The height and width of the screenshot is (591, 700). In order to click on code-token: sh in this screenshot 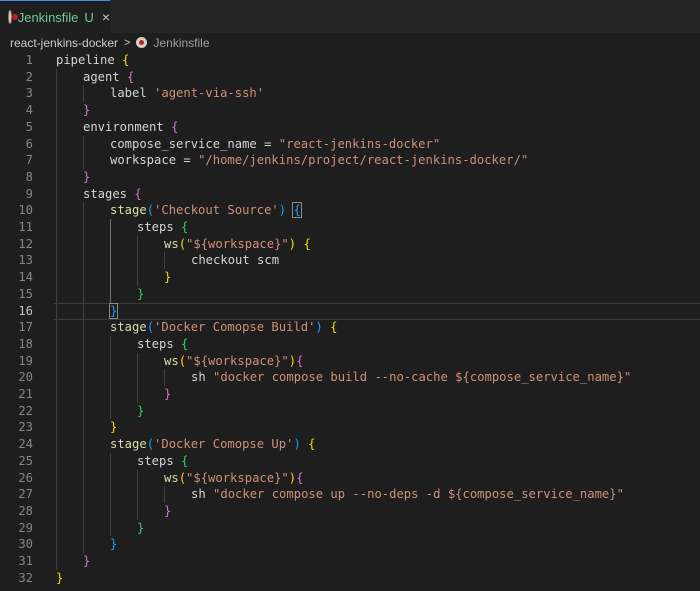, I will do `click(202, 494)`.